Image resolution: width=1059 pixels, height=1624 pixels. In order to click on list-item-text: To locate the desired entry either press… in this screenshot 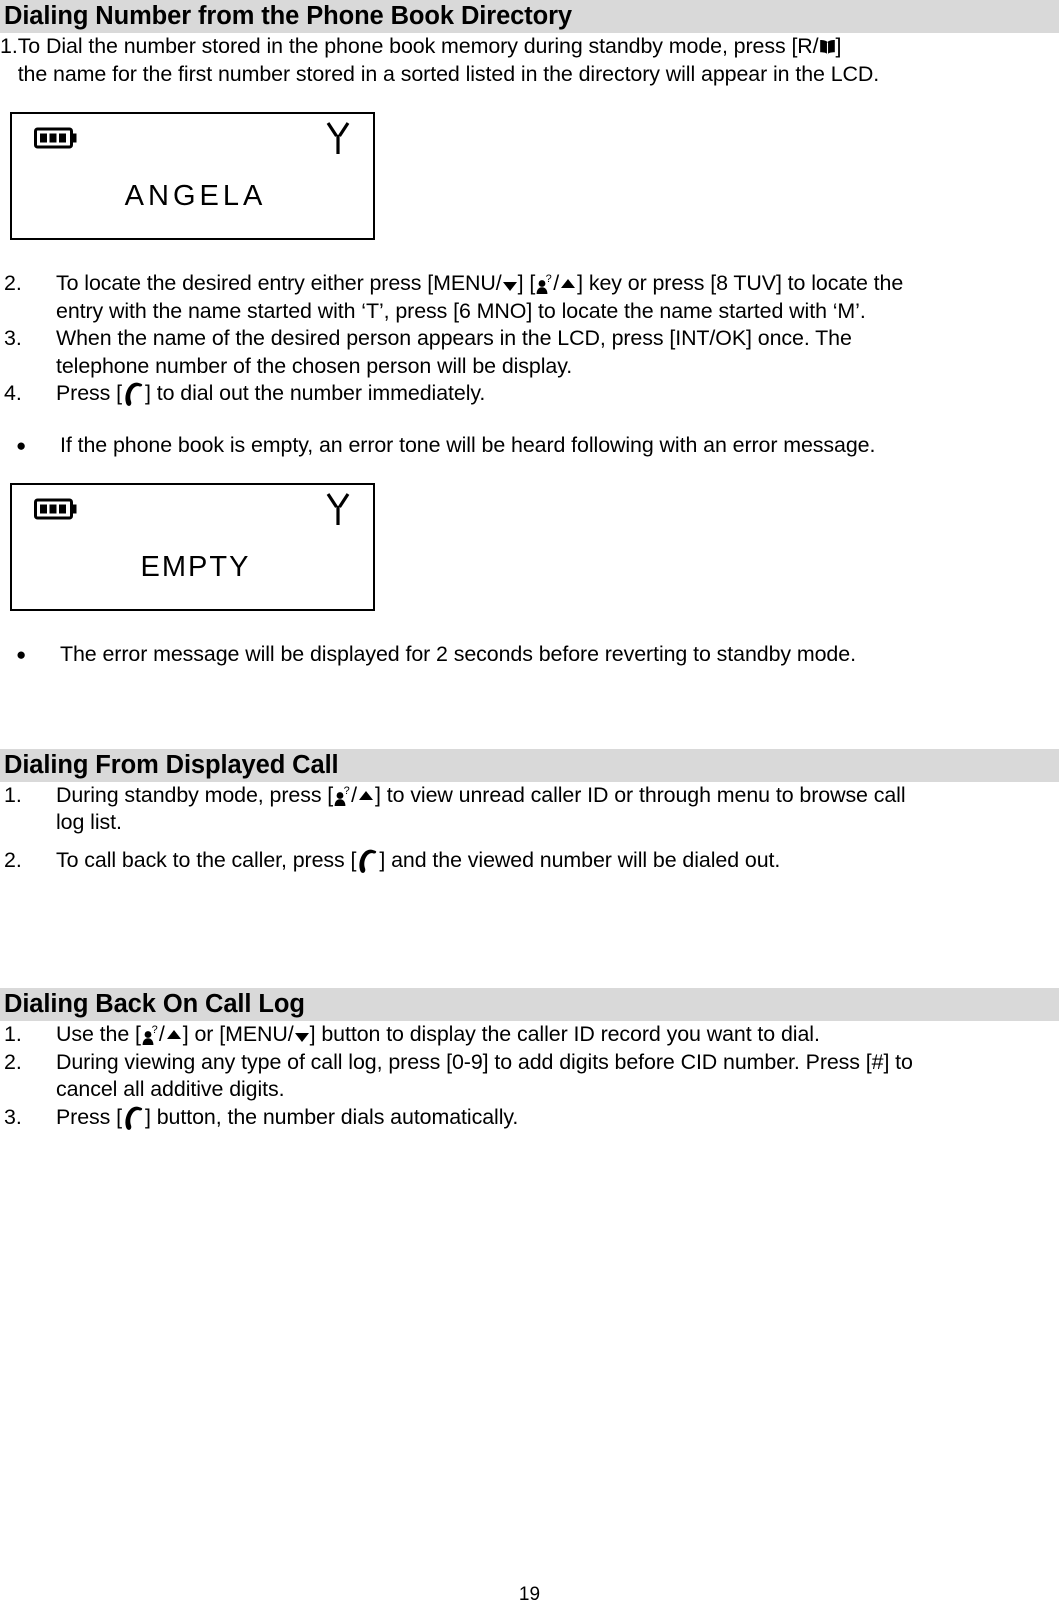, I will do `click(557, 297)`.